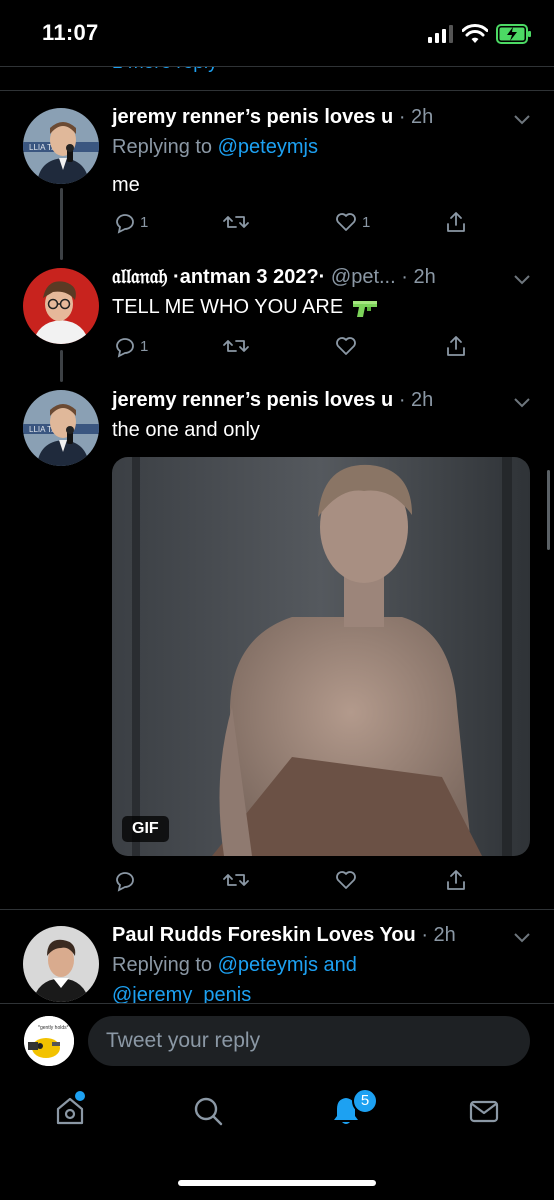 The width and height of the screenshot is (554, 1200). Describe the element at coordinates (292, 348) in the screenshot. I see `tweet-actions: 1` at that location.